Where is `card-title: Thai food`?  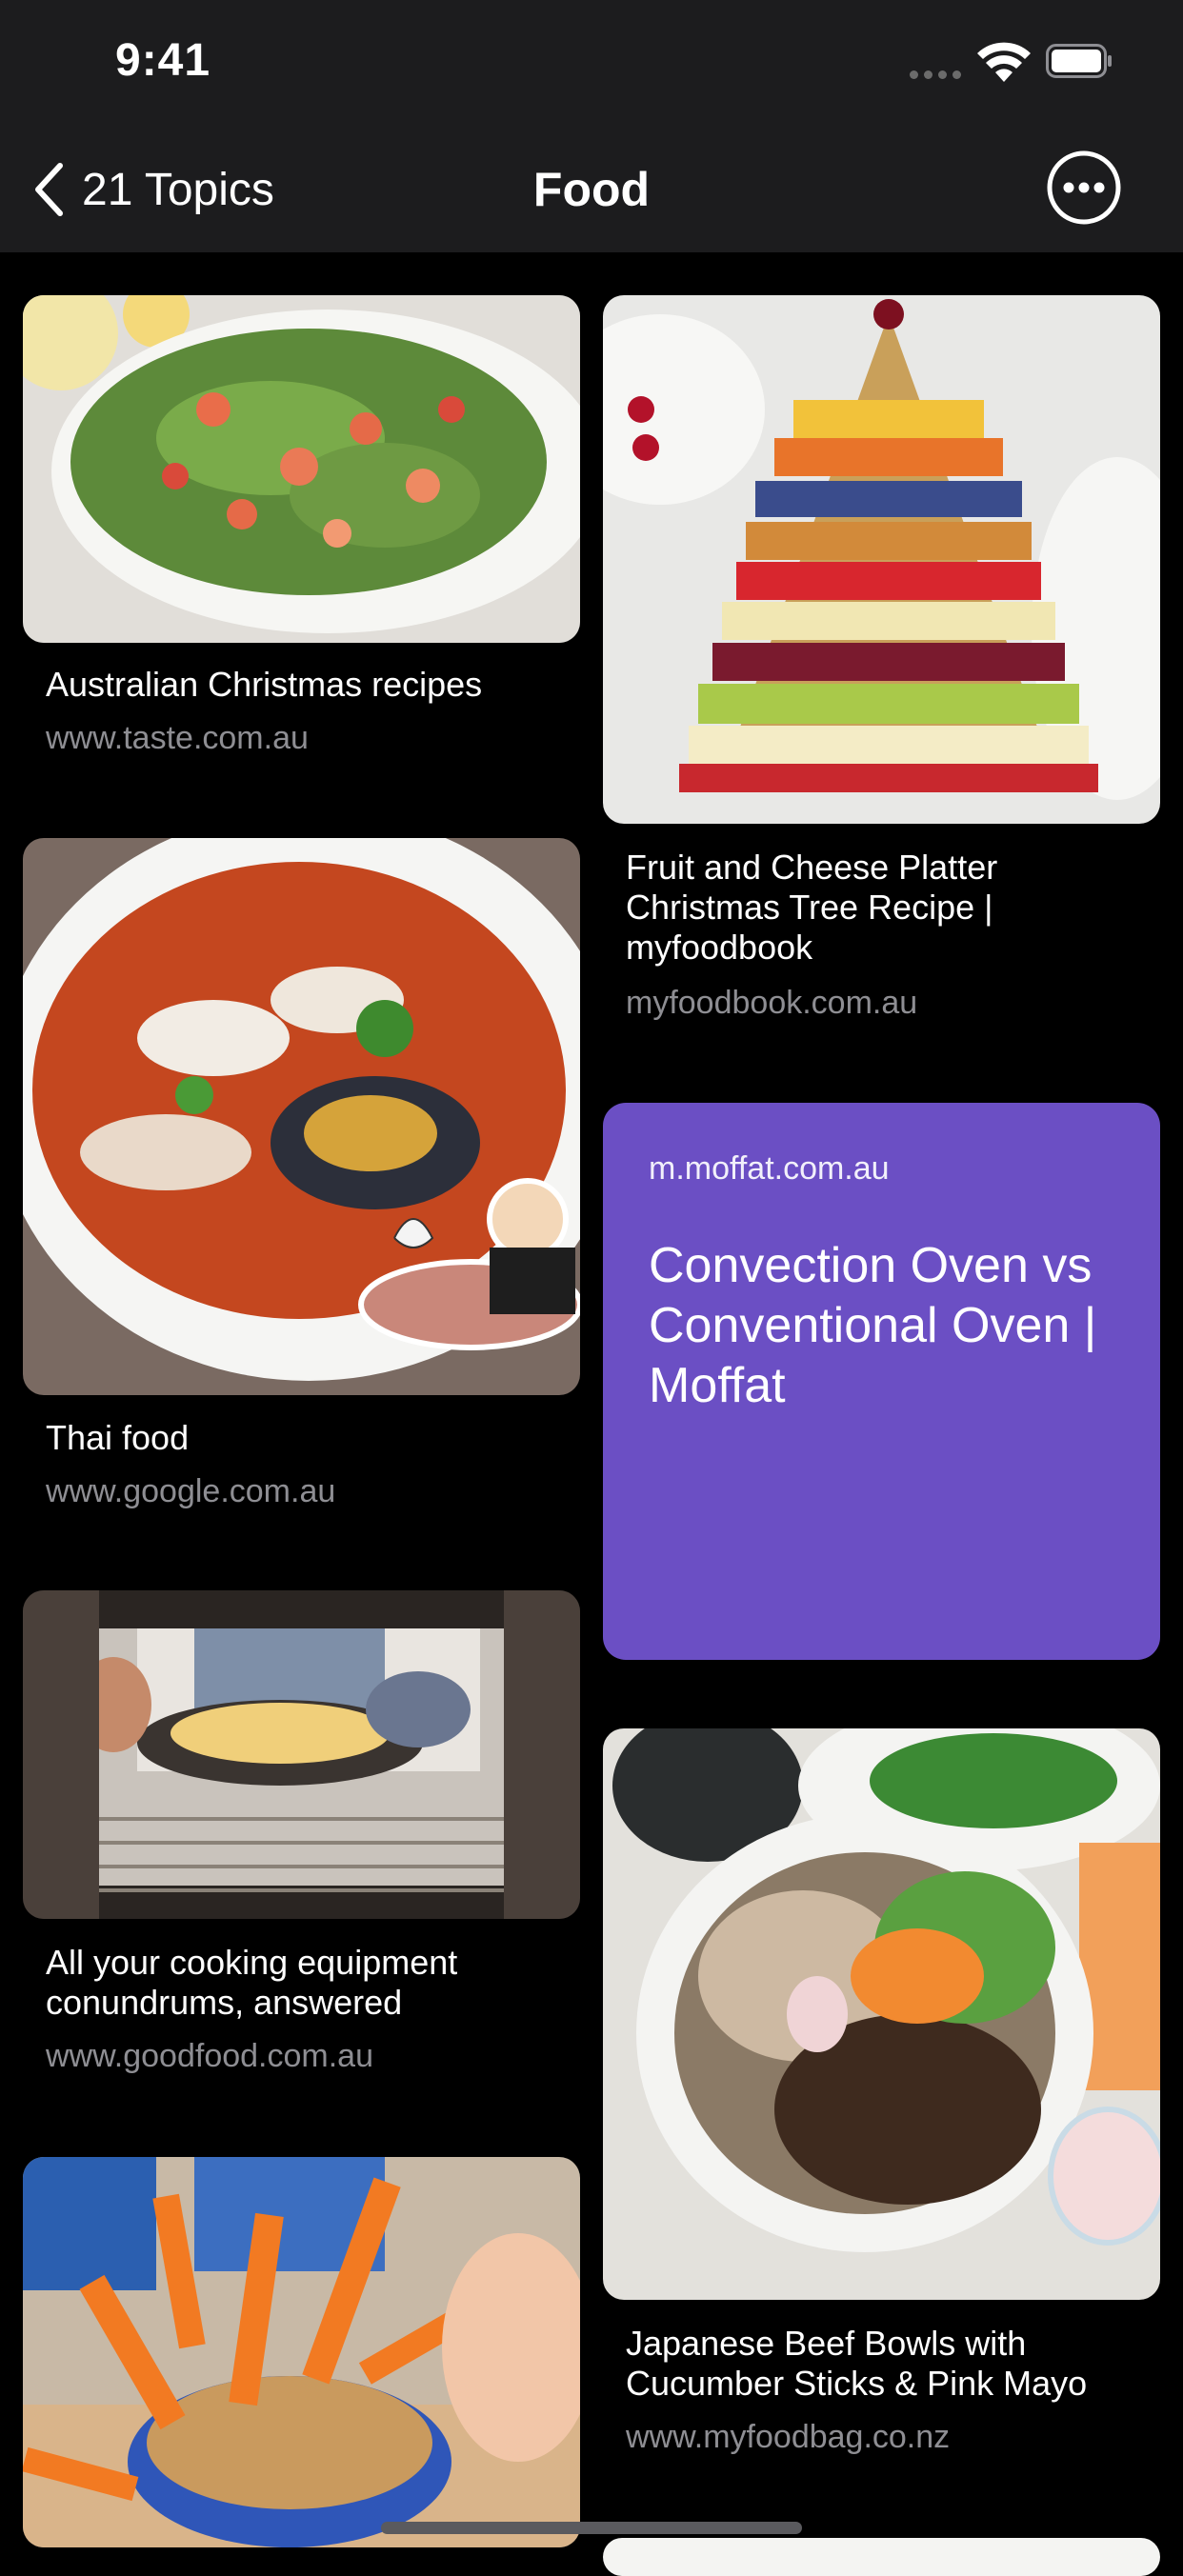
card-title: Thai food is located at coordinates (303, 1438).